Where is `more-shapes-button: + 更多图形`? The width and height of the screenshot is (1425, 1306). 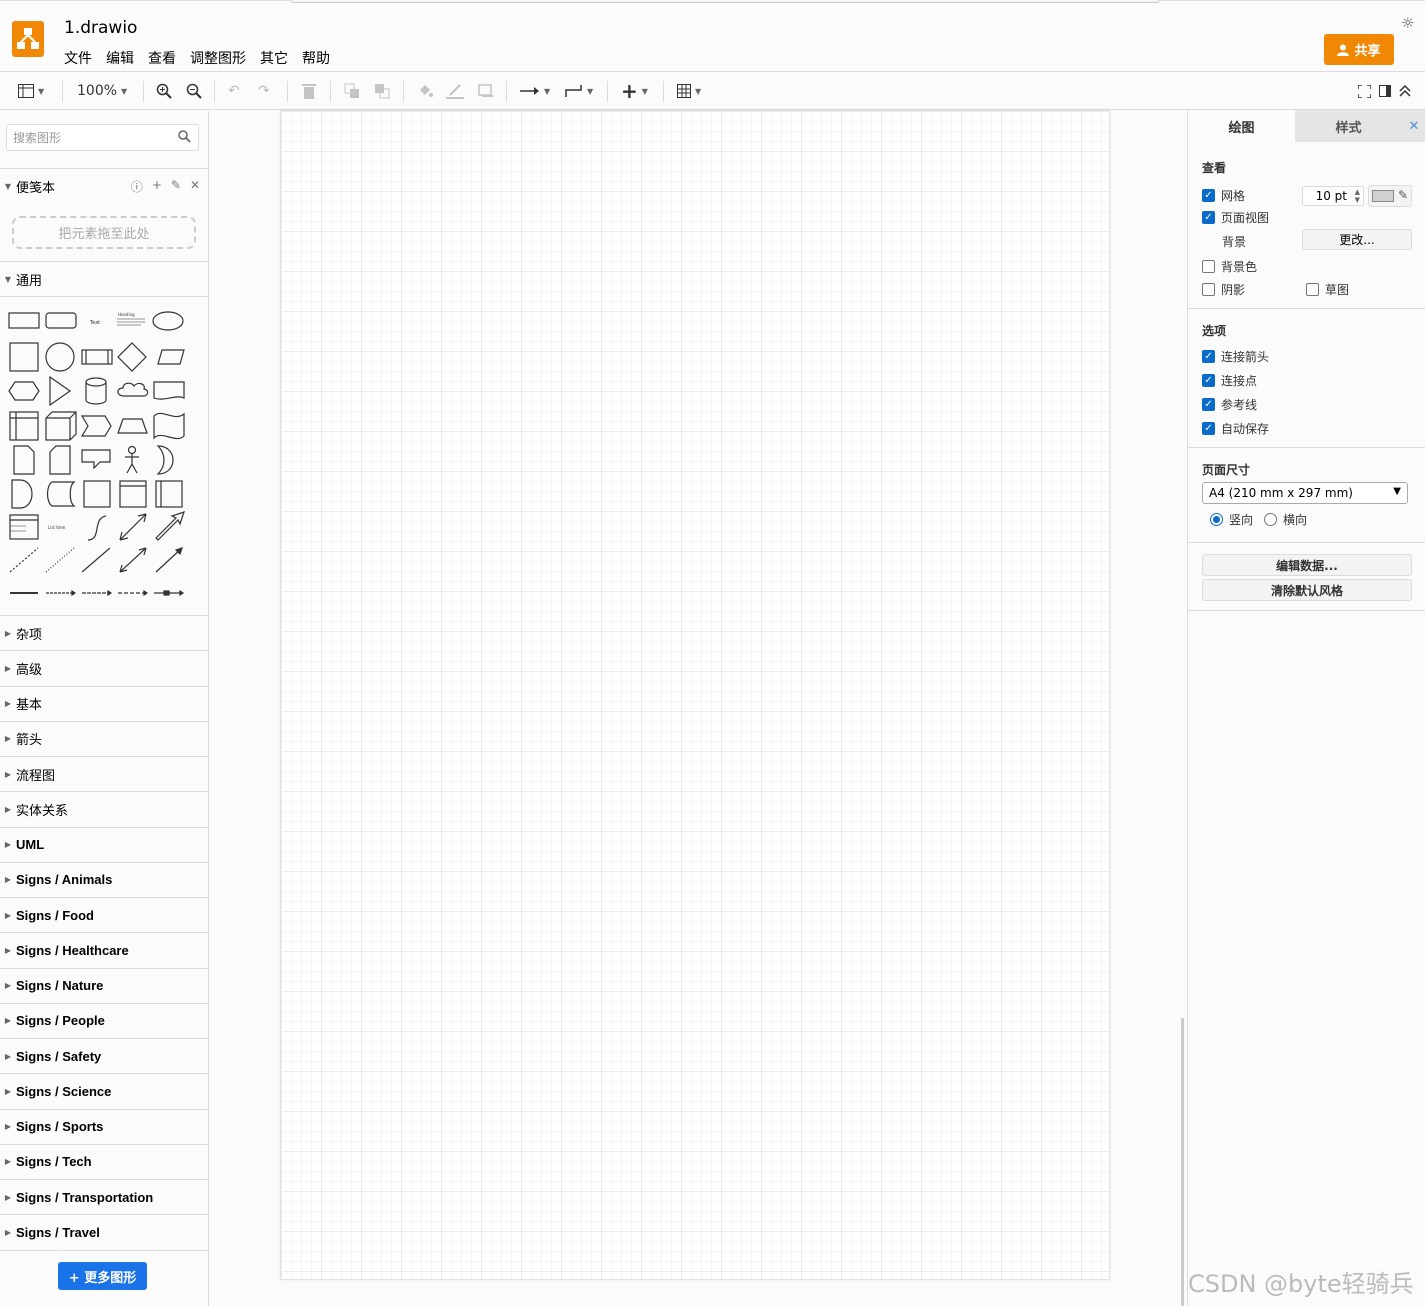 more-shapes-button: + 更多图形 is located at coordinates (102, 1276).